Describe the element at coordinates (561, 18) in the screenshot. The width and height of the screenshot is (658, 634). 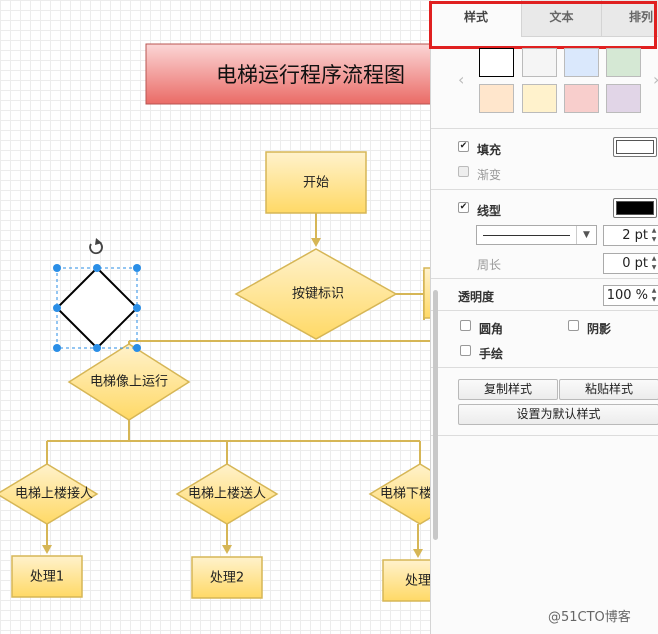
I see `tab-text: 文本` at that location.